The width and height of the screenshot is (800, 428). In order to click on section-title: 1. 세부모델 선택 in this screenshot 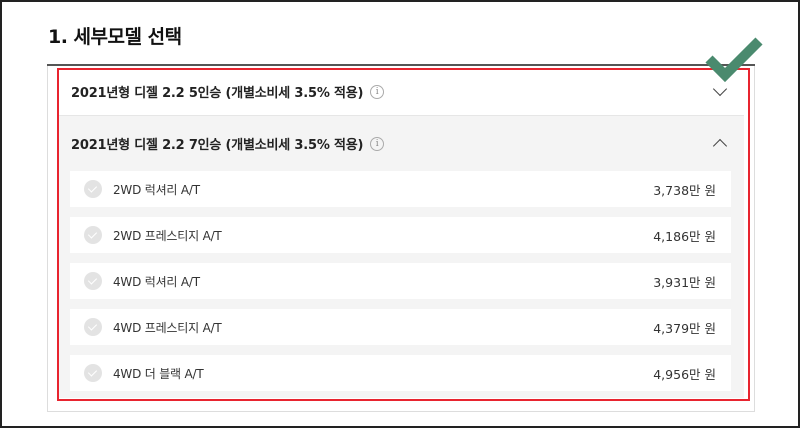, I will do `click(115, 37)`.